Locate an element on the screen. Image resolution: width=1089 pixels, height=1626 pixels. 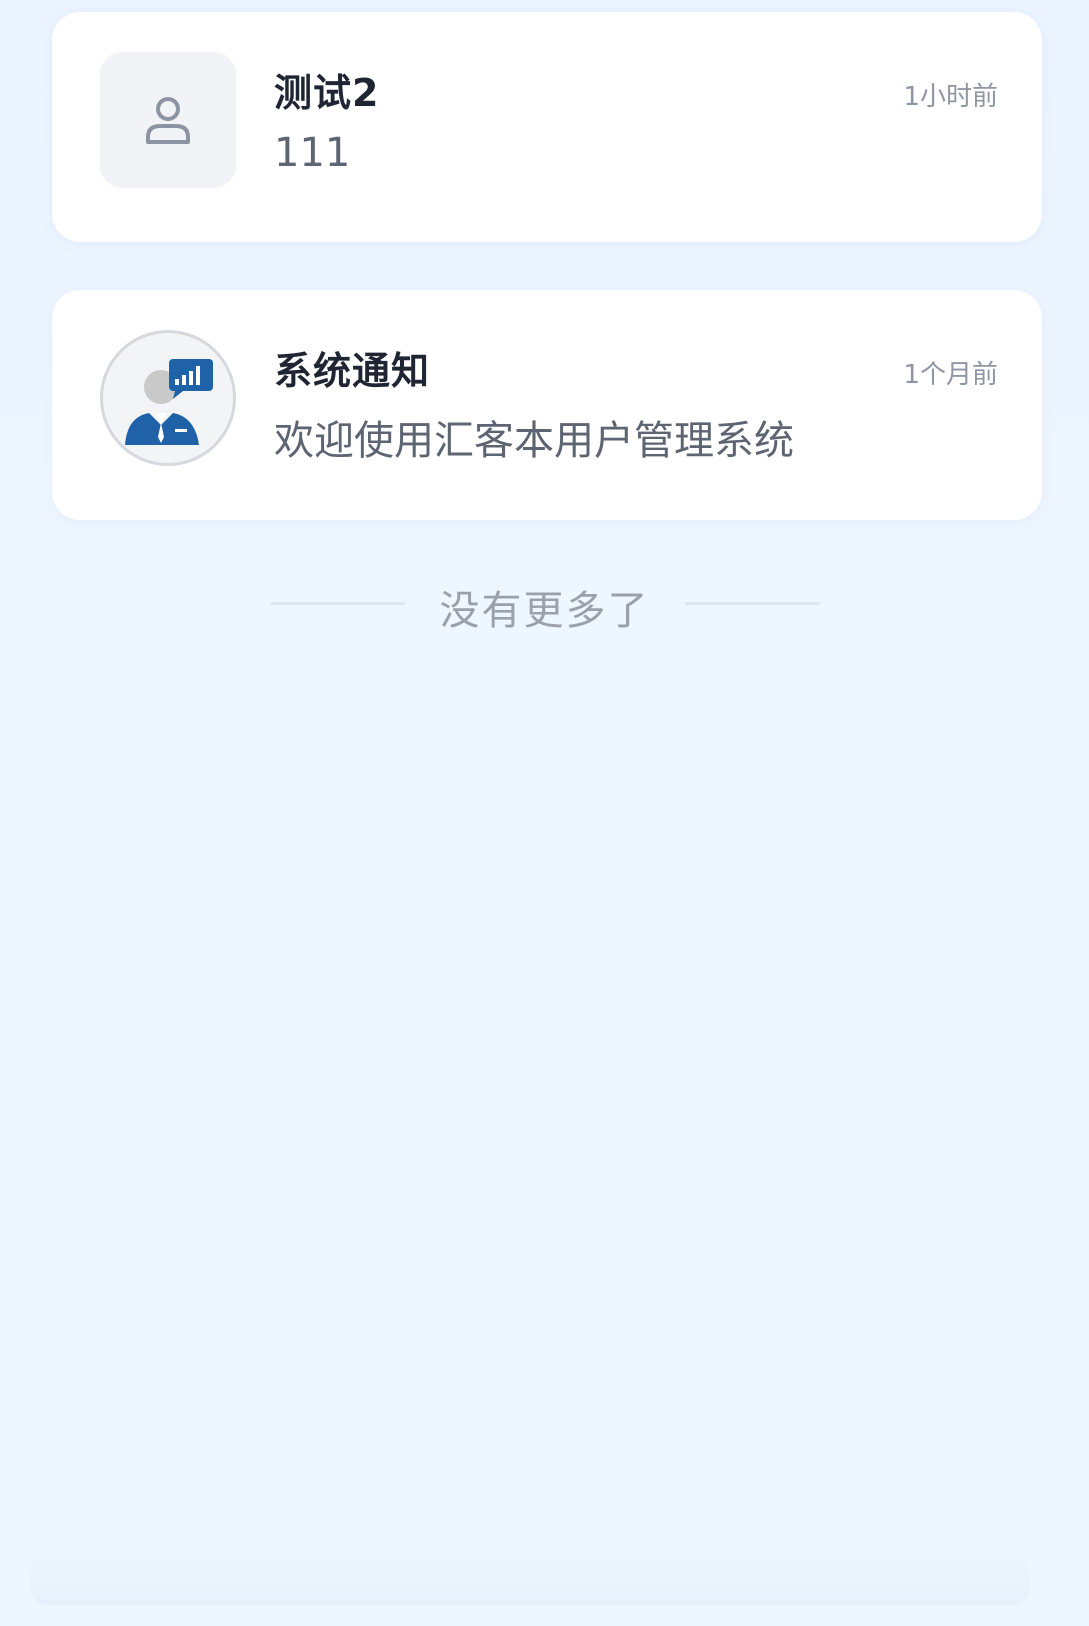
notification-card: 测试2 1小时前 111 is located at coordinates (547, 127).